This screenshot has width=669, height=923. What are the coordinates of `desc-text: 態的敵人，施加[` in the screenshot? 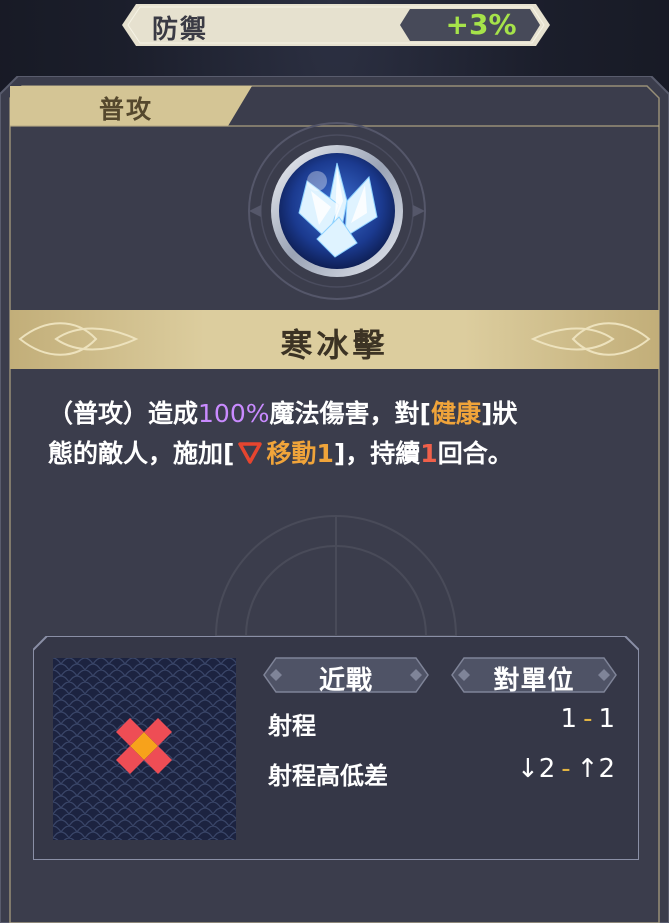 It's located at (141, 453).